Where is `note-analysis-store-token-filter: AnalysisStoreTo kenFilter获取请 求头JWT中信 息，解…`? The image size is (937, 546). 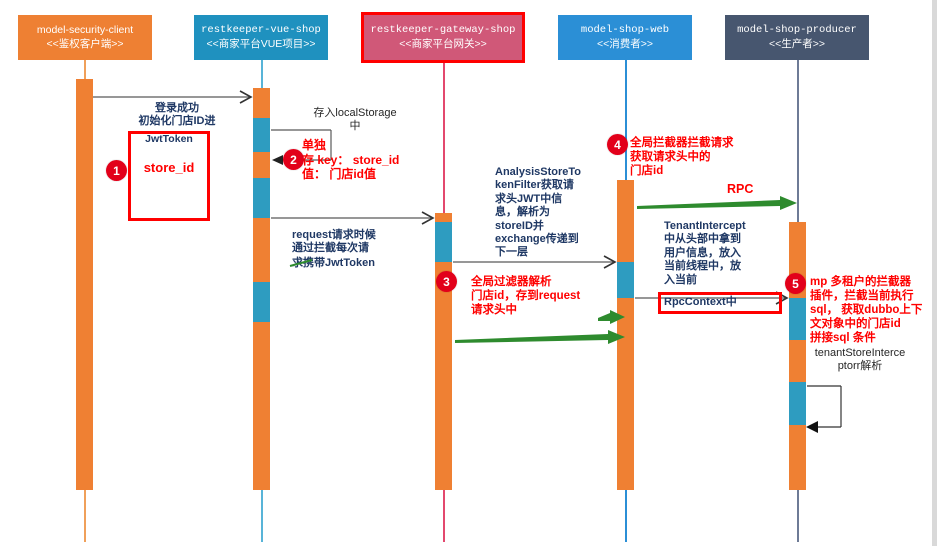
note-analysis-store-token-filter: AnalysisStoreTo kenFilter获取请 求头JWT中信 息，解… is located at coordinates (538, 212).